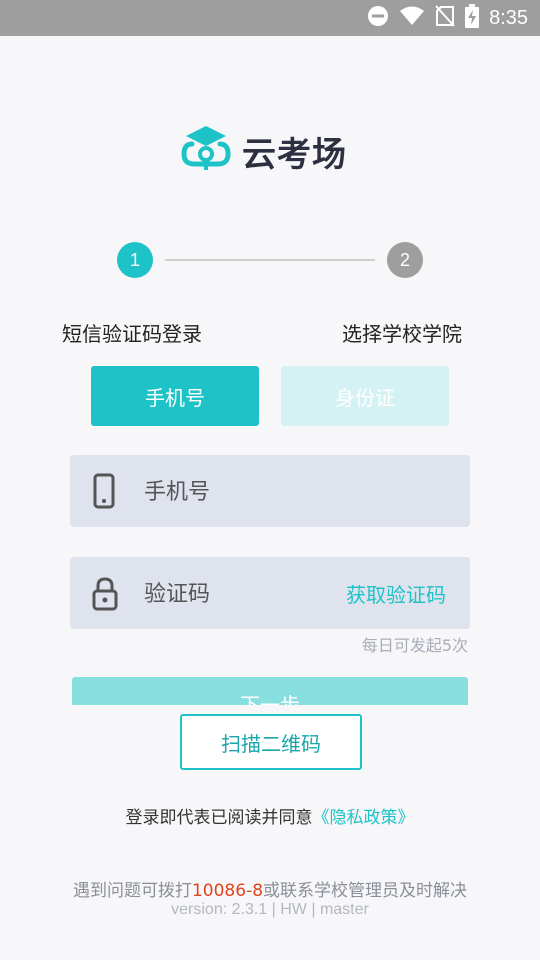  What do you see at coordinates (414, 645) in the screenshot?
I see `daily-limit-text: 每日可发起5次` at bounding box center [414, 645].